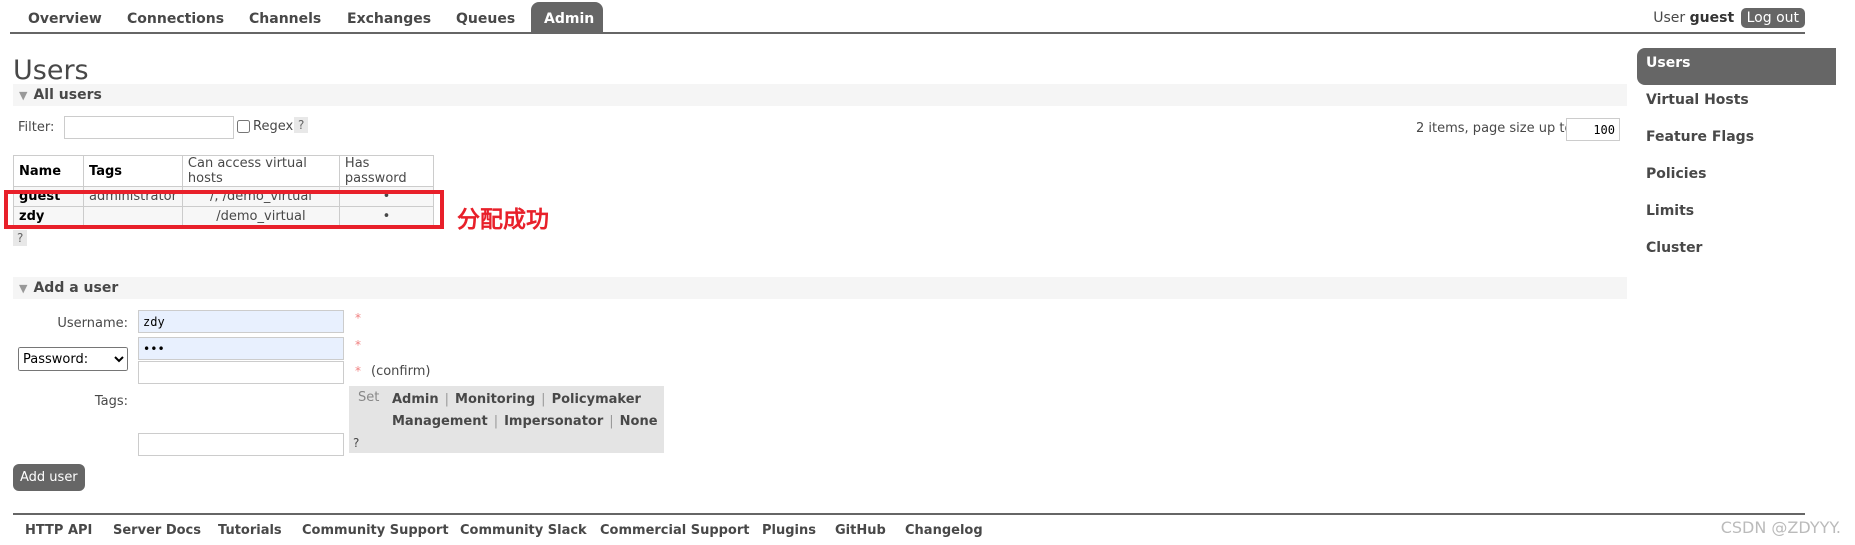  What do you see at coordinates (369, 397) in the screenshot?
I see `set-label: Set` at bounding box center [369, 397].